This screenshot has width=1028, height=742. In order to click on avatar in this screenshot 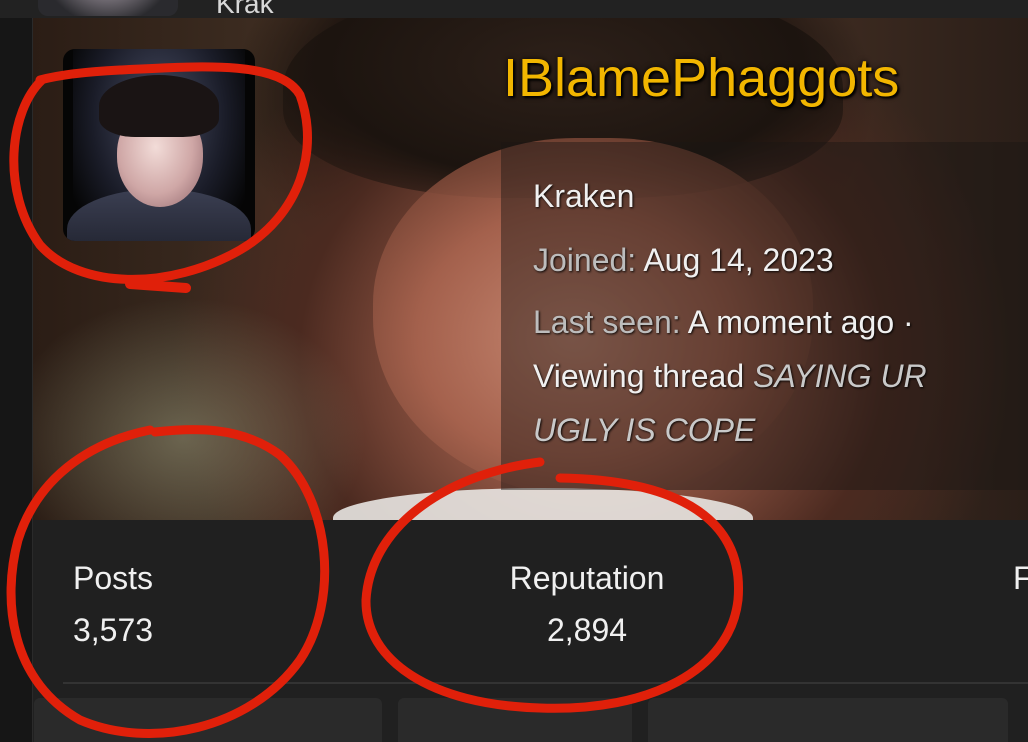, I will do `click(159, 145)`.